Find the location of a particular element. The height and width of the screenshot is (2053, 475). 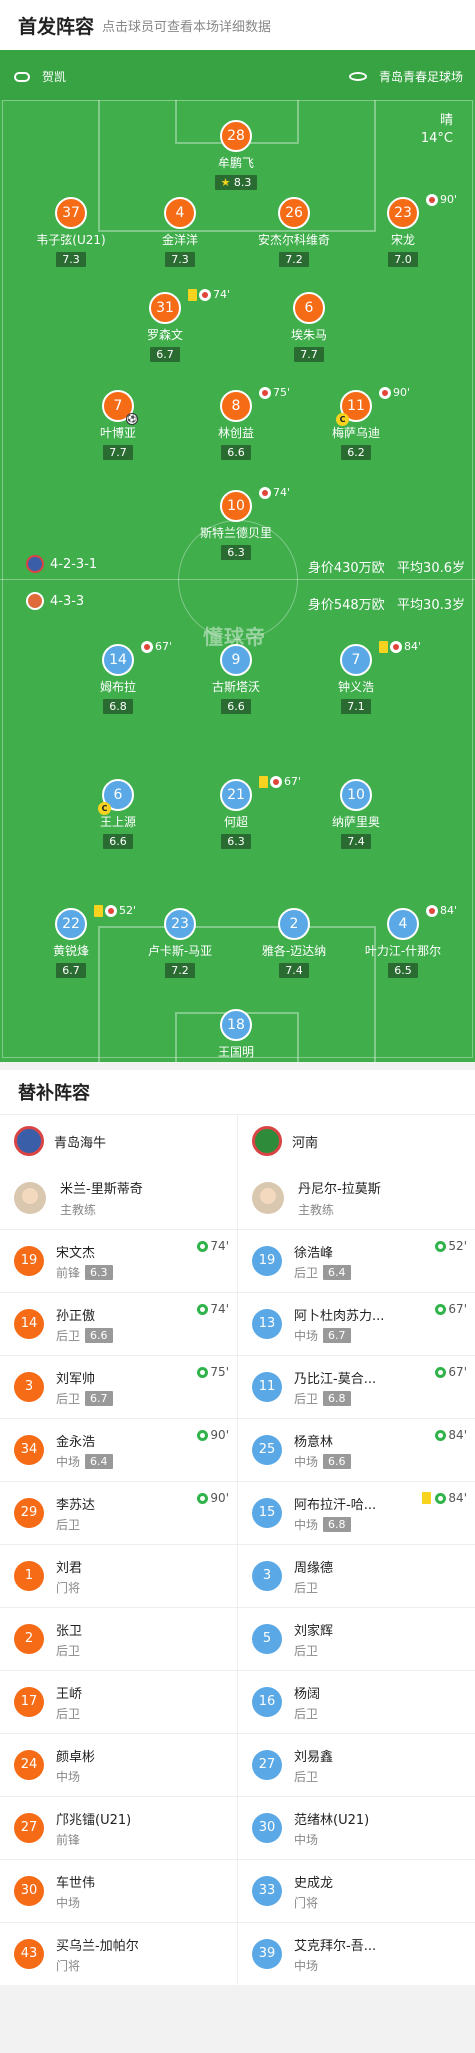

sub-player-row: 43 买乌兰-加帕尔 门将 is located at coordinates (118, 1953).